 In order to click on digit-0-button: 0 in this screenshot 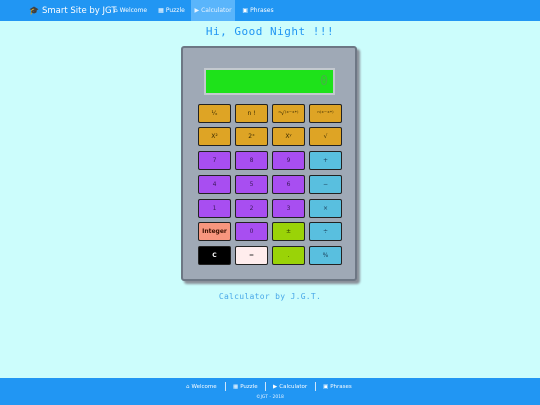, I will do `click(251, 231)`.